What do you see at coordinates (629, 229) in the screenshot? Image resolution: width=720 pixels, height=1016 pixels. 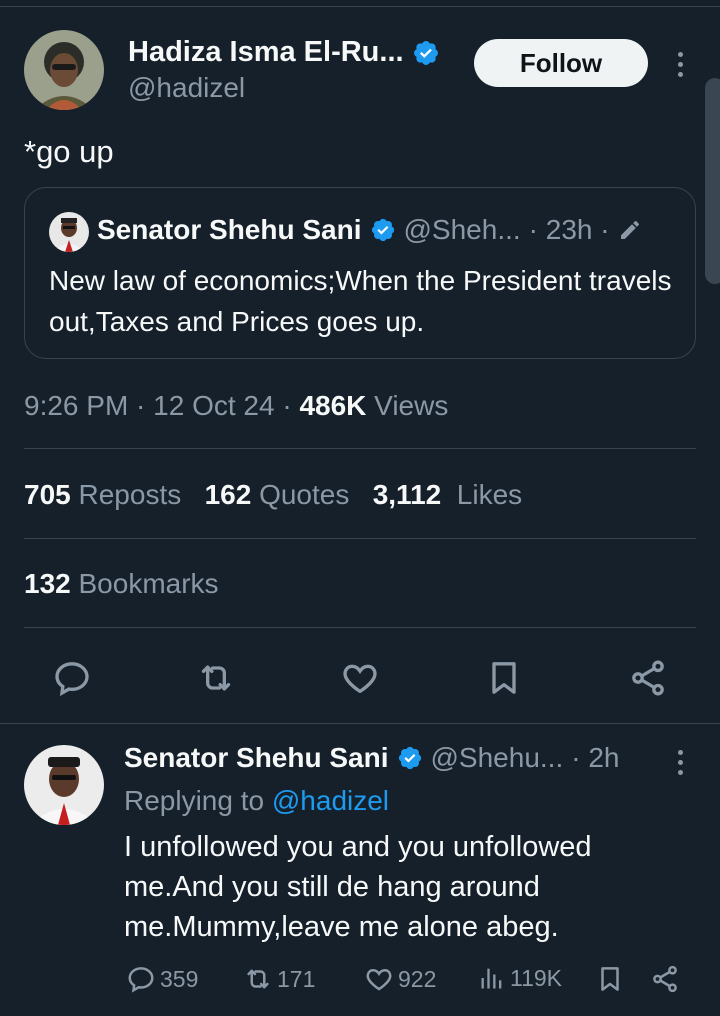 I see `edit-icon` at bounding box center [629, 229].